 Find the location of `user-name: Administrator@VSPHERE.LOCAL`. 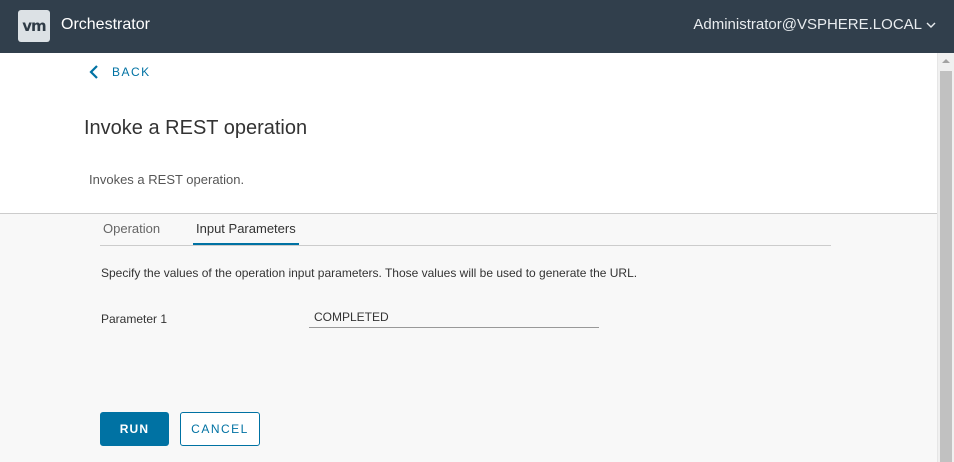

user-name: Administrator@VSPHERE.LOCAL is located at coordinates (807, 24).